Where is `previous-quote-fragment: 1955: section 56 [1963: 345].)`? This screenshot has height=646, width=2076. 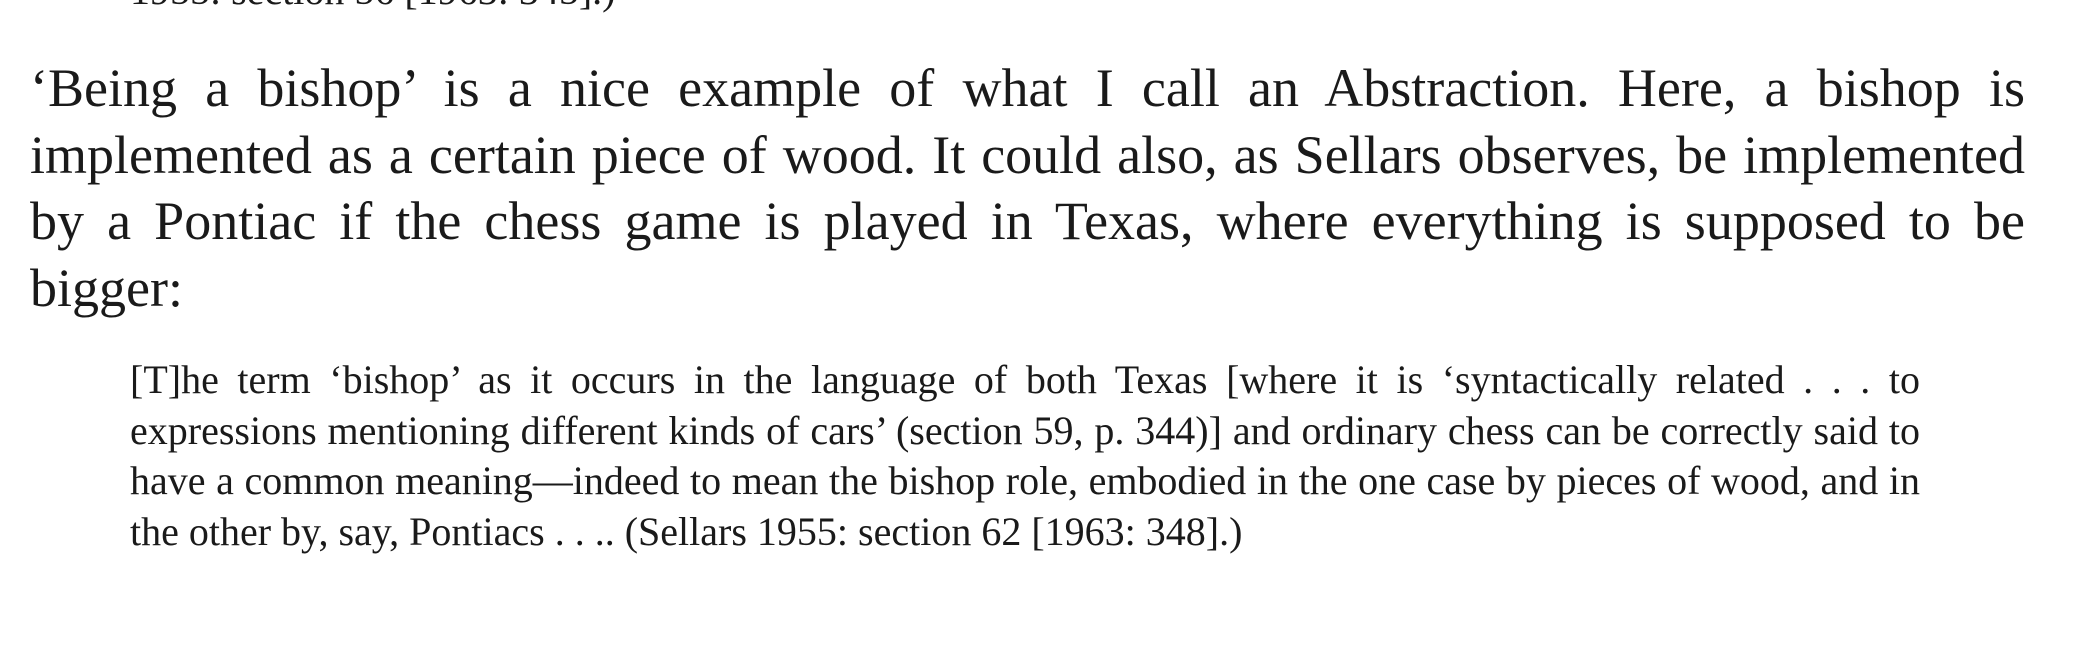 previous-quote-fragment: 1955: section 56 [1963: 345].) is located at coordinates (1030, 8).